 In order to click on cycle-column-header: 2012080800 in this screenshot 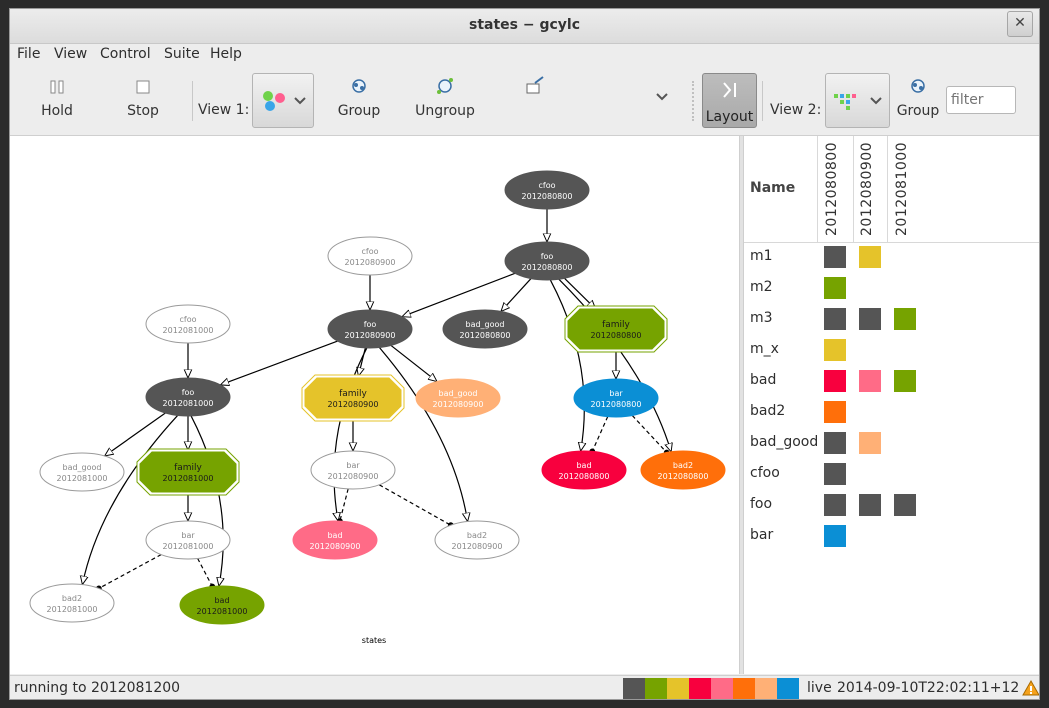, I will do `click(832, 189)`.